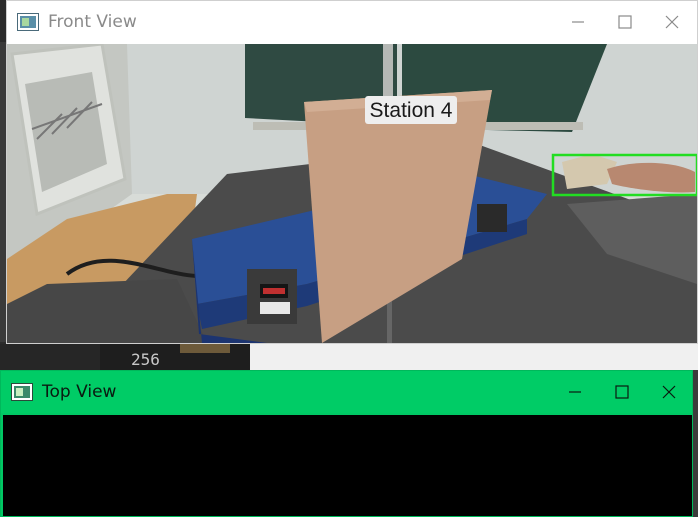 The width and height of the screenshot is (698, 517). What do you see at coordinates (145, 359) in the screenshot?
I see `background-number: 256` at bounding box center [145, 359].